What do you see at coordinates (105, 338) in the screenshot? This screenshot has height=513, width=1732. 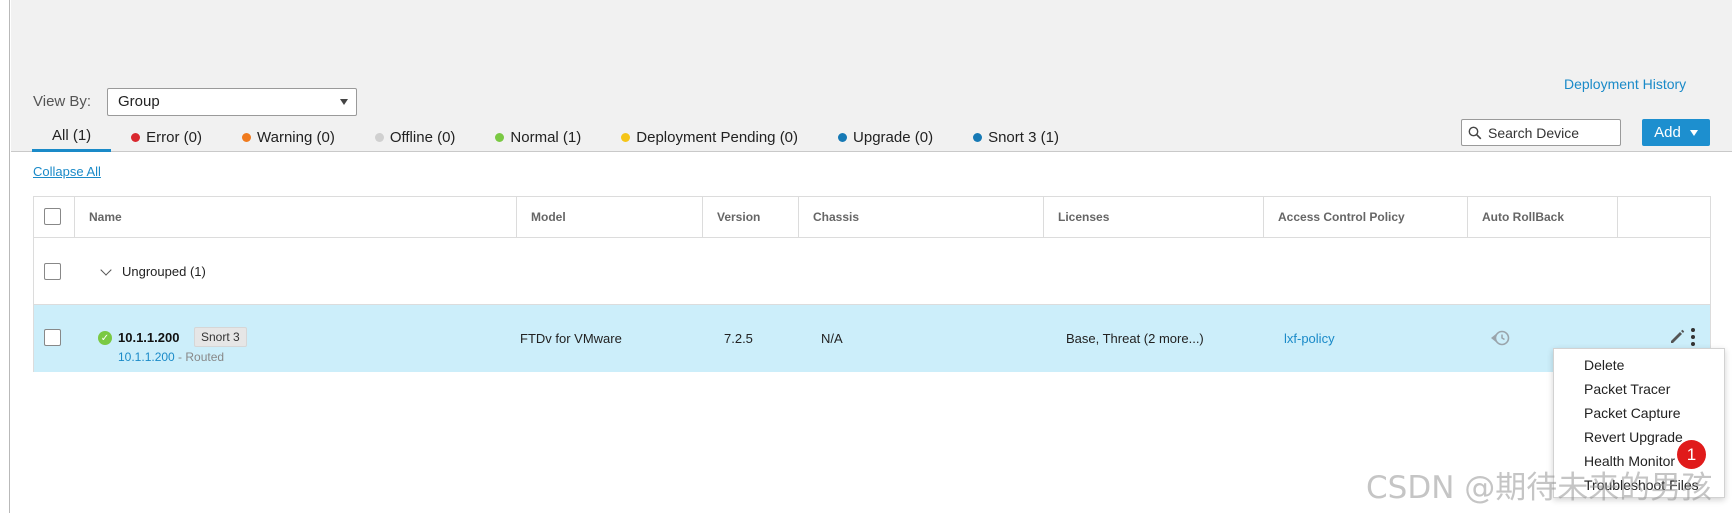 I see `check-circle-icon: ✓` at bounding box center [105, 338].